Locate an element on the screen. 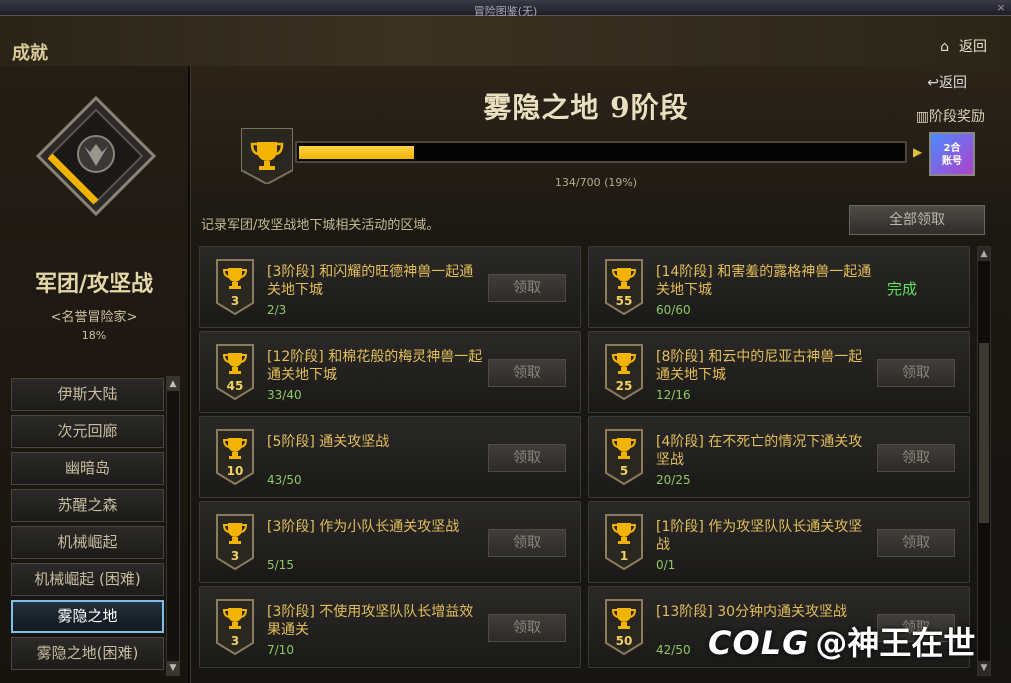 The image size is (1011, 683). achievement-badge: 55 is located at coordinates (624, 287).